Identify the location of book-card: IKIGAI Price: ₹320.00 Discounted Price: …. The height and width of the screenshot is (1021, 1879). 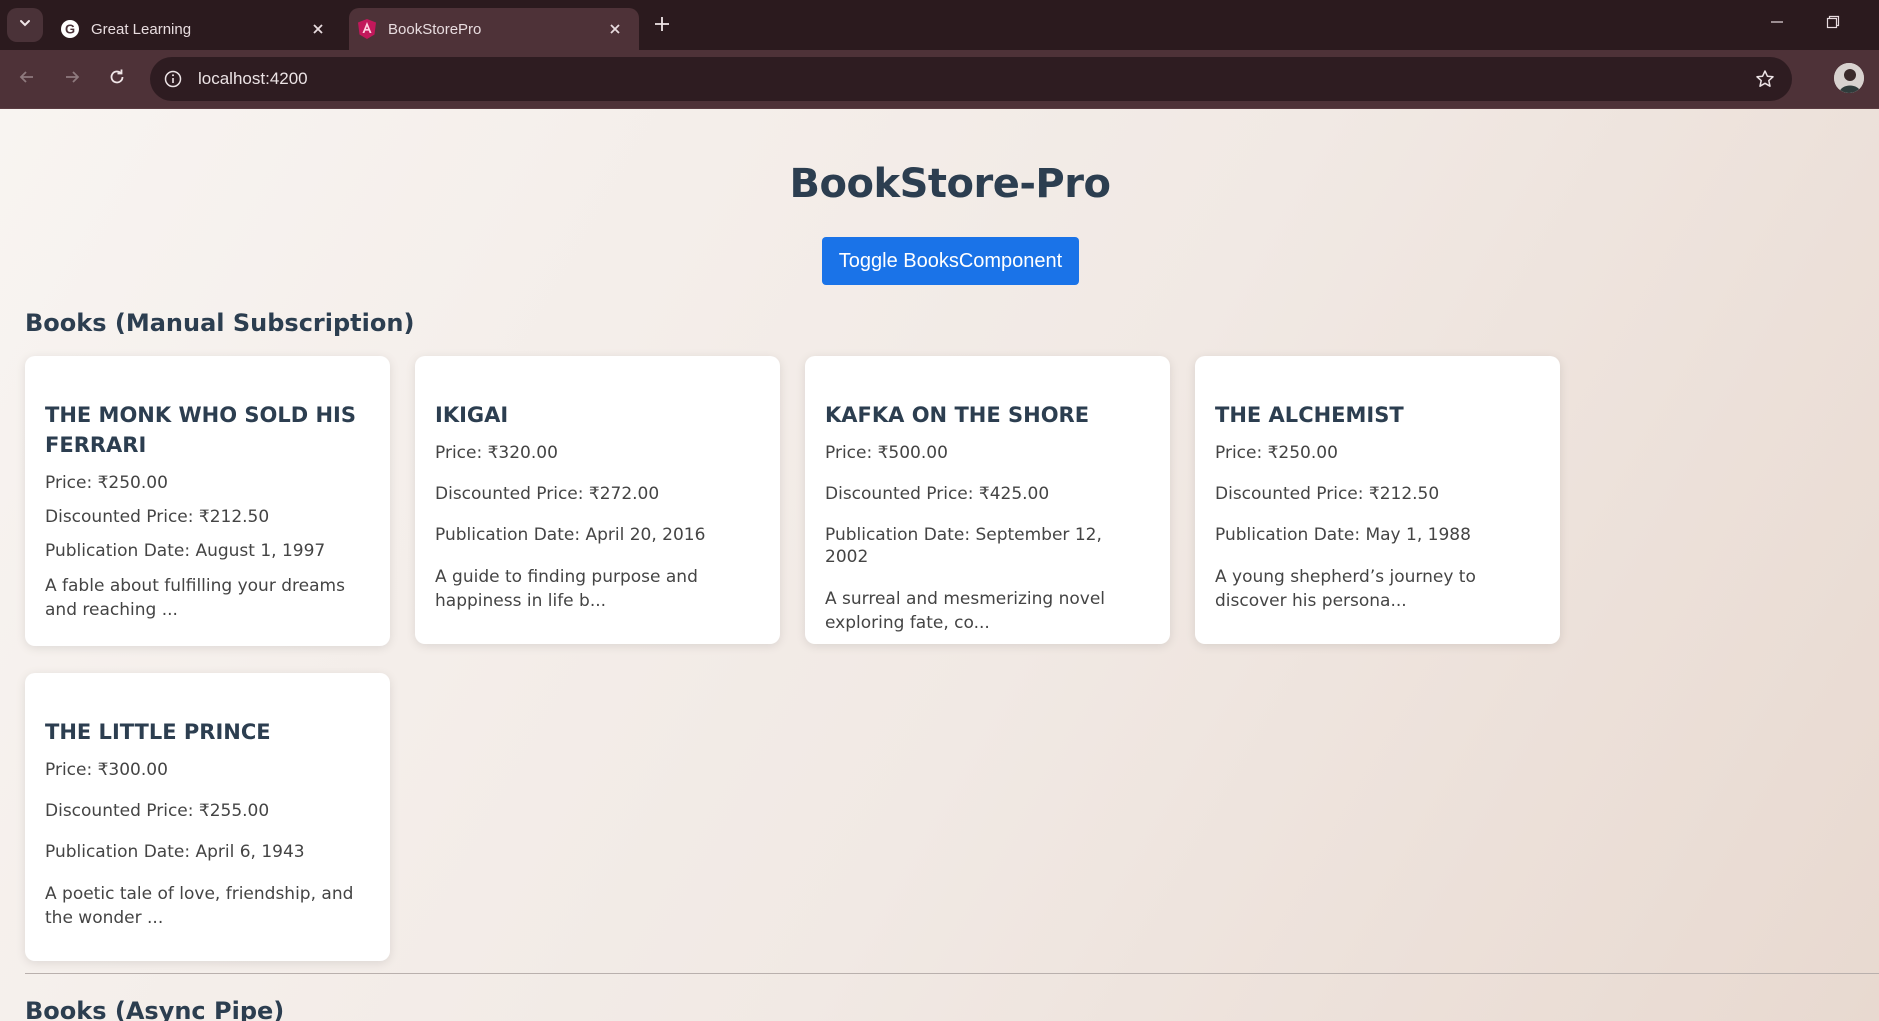
(597, 500).